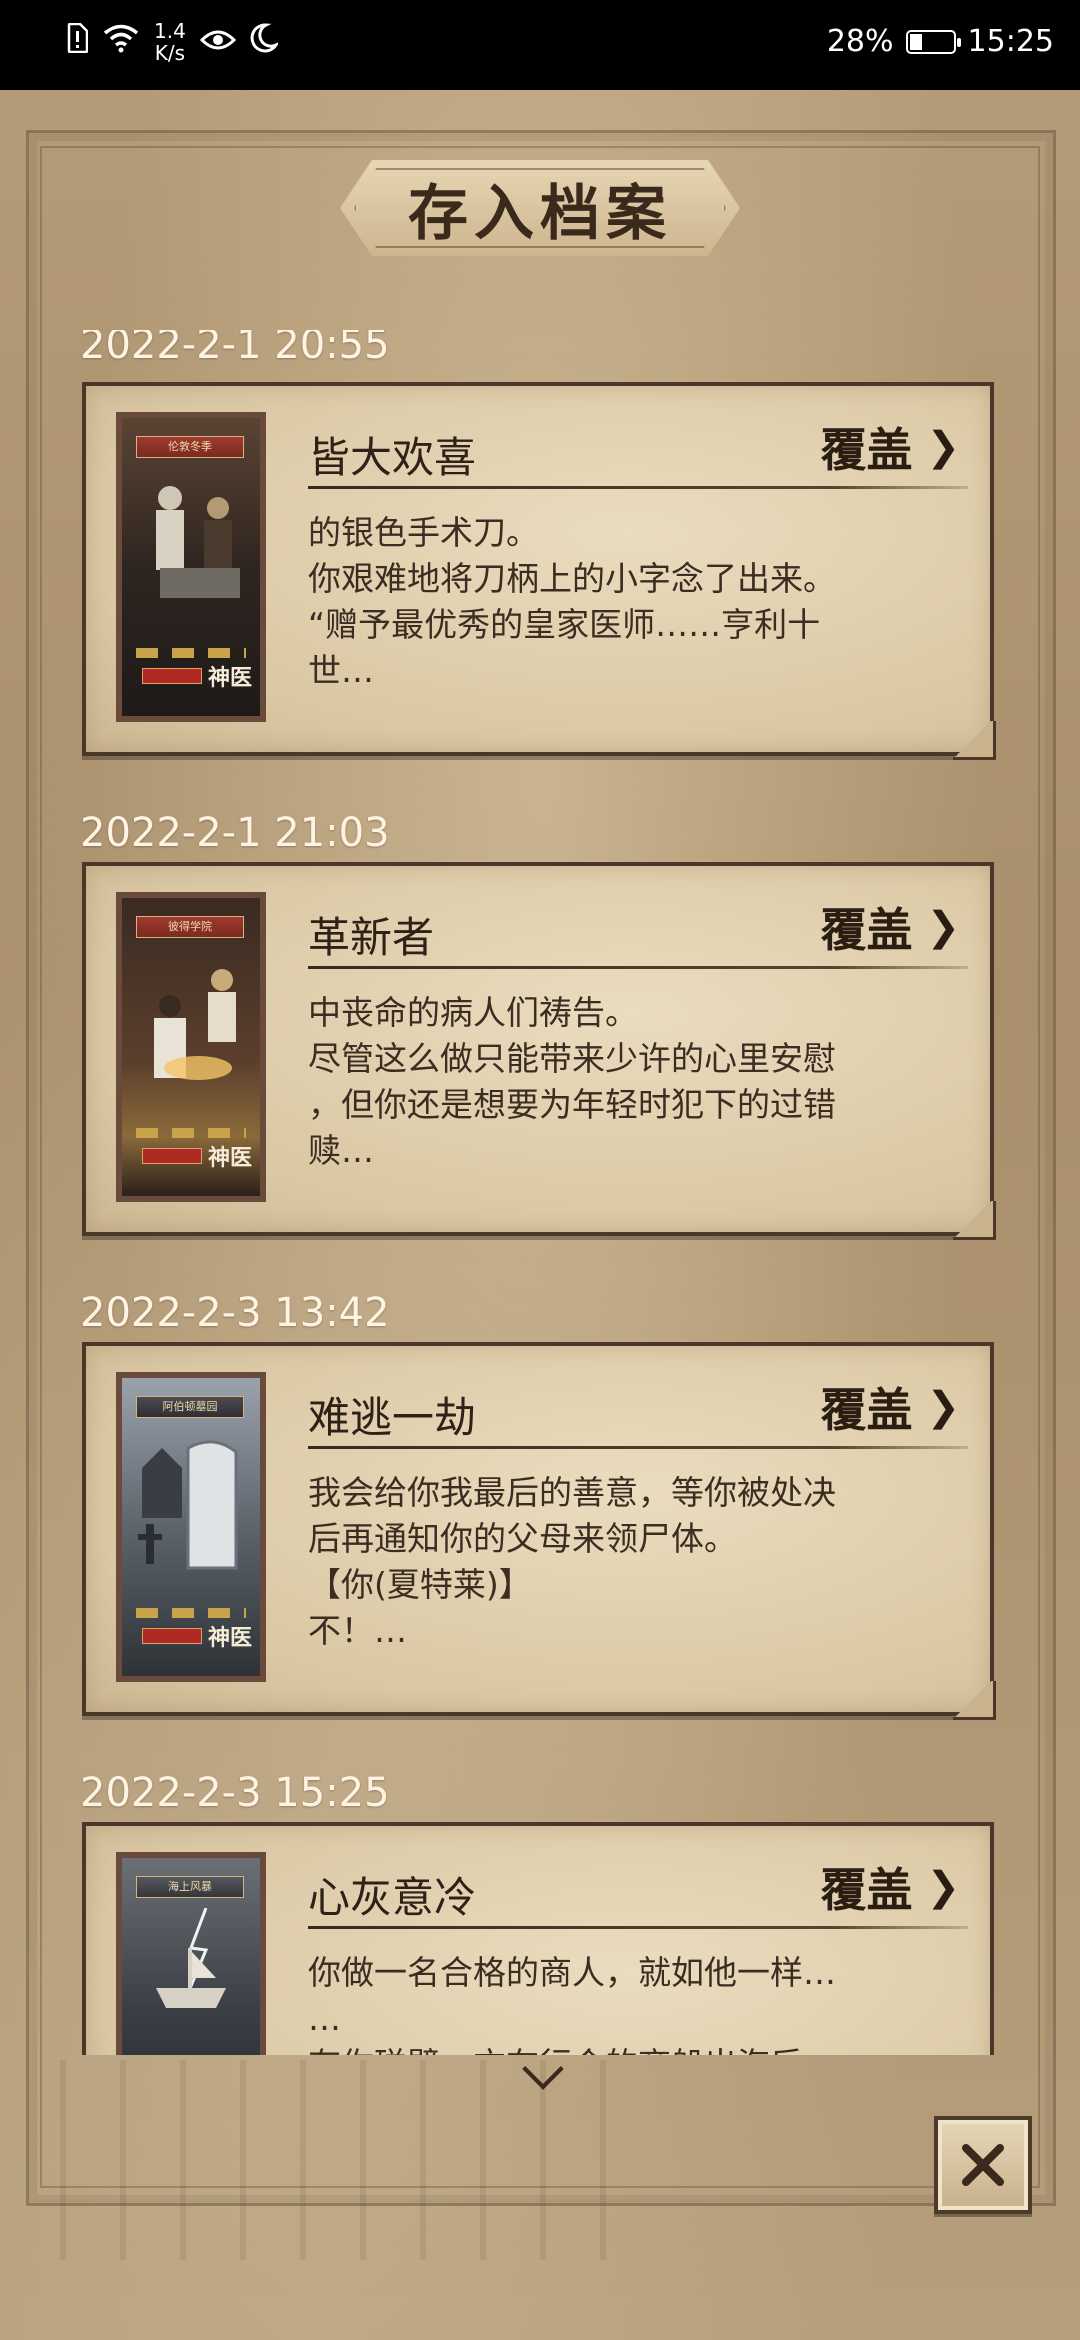 Image resolution: width=1080 pixels, height=2340 pixels. I want to click on battery-icon, so click(933, 41).